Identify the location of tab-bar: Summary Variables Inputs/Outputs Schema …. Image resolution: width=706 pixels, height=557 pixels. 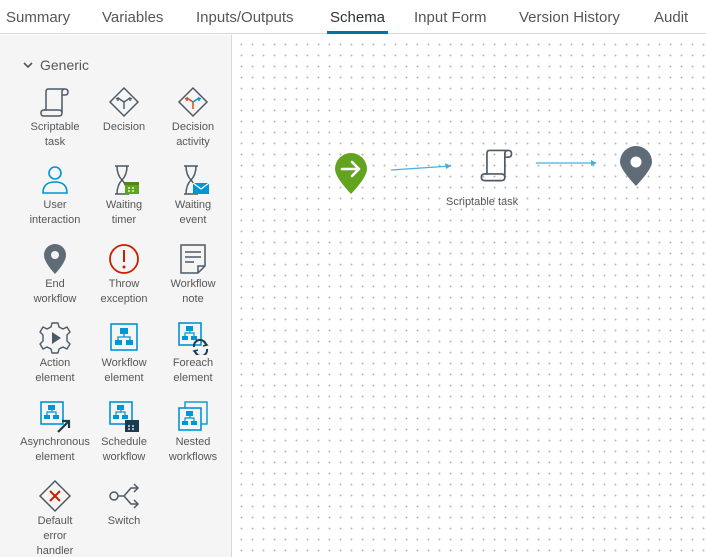
(353, 17).